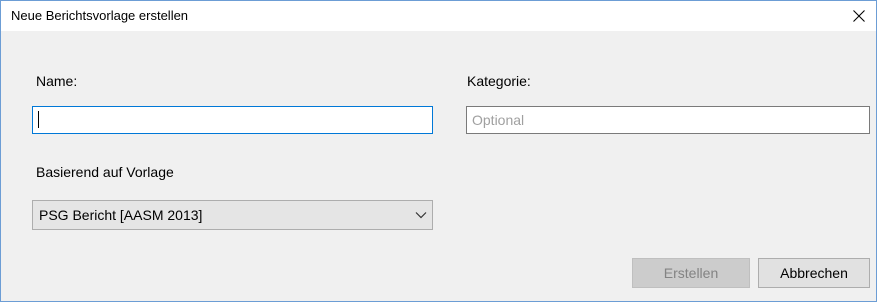  Describe the element at coordinates (438, 16) in the screenshot. I see `title-bar: Neue Berichtsvorlage erstellen` at that location.